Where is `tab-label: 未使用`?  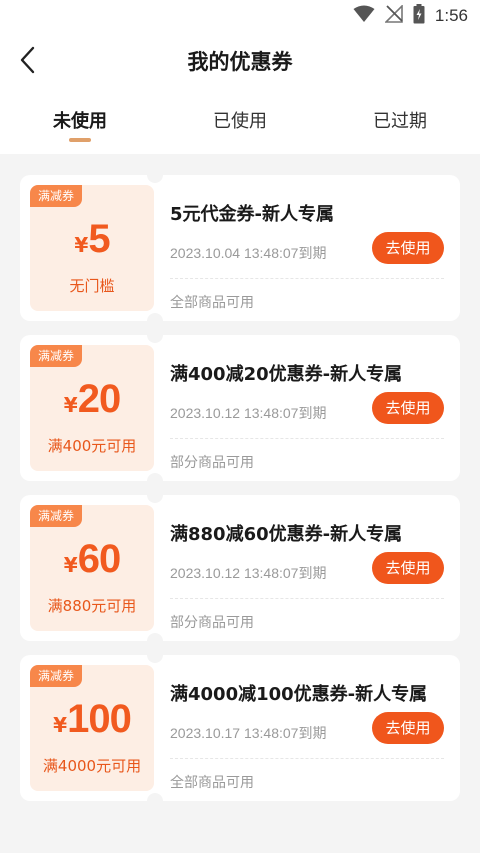 tab-label: 未使用 is located at coordinates (80, 121).